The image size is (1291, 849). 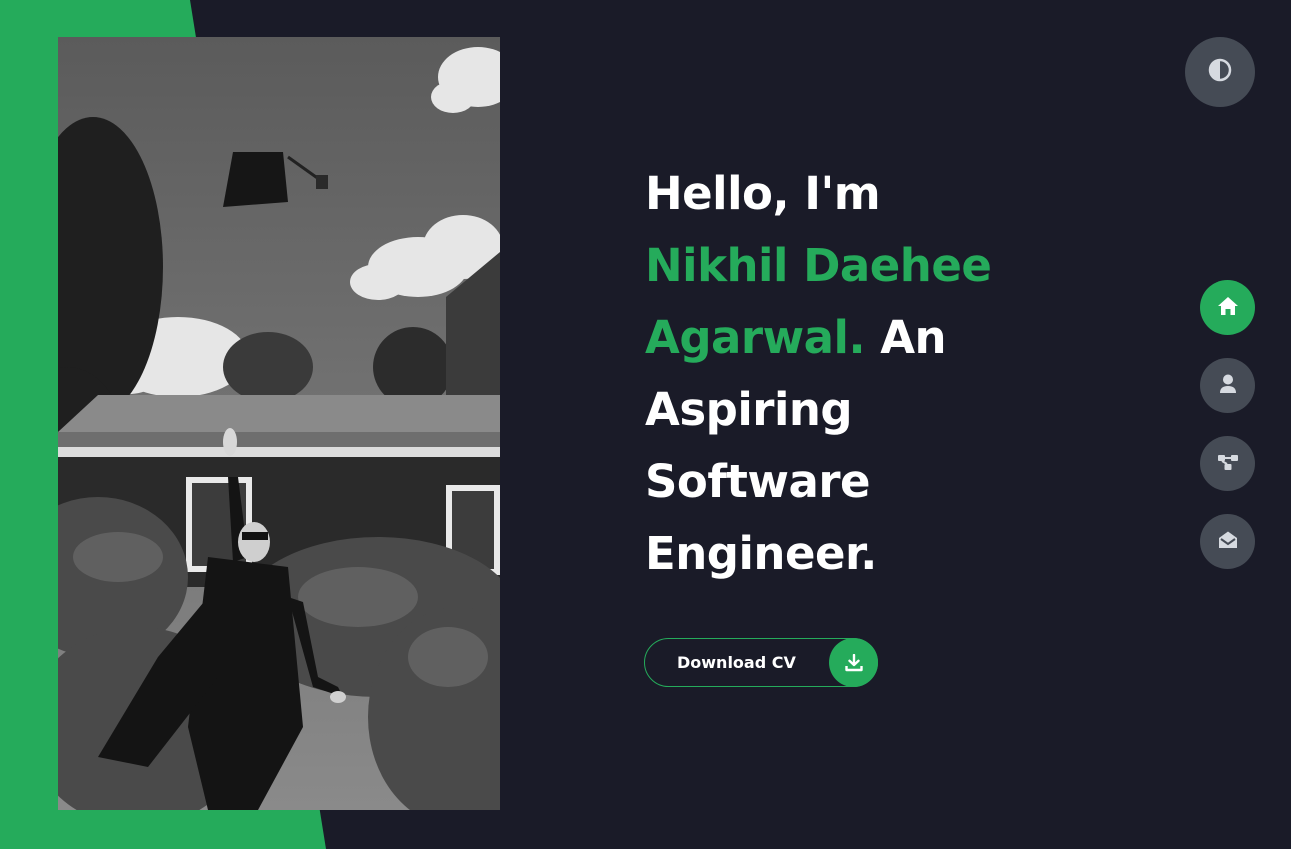 What do you see at coordinates (906, 337) in the screenshot?
I see `tagline-start: An` at bounding box center [906, 337].